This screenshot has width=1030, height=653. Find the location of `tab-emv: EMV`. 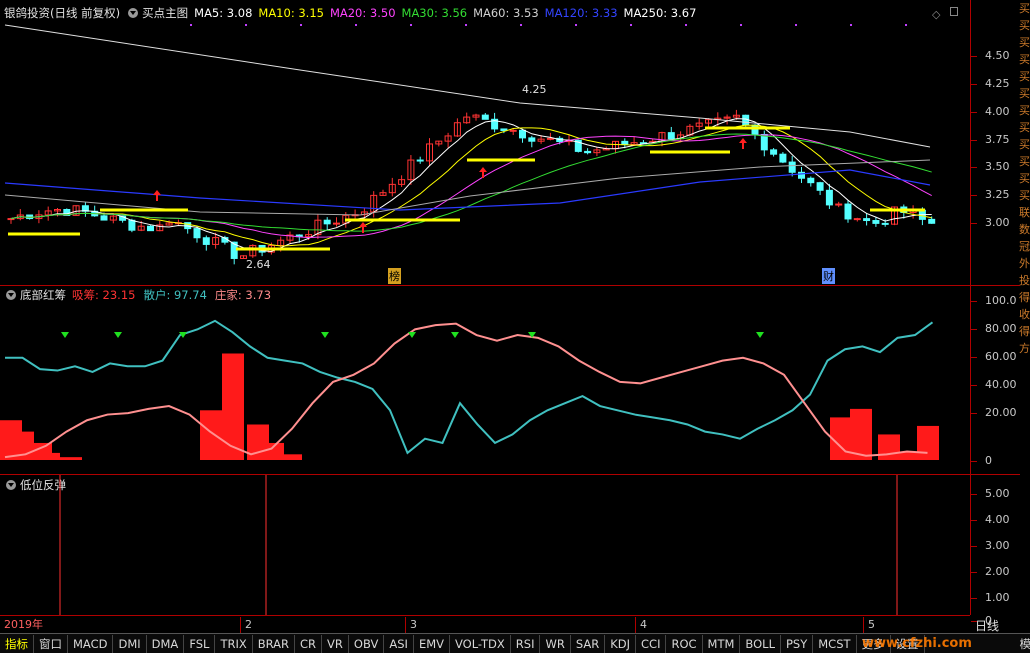

tab-emv: EMV is located at coordinates (432, 643).